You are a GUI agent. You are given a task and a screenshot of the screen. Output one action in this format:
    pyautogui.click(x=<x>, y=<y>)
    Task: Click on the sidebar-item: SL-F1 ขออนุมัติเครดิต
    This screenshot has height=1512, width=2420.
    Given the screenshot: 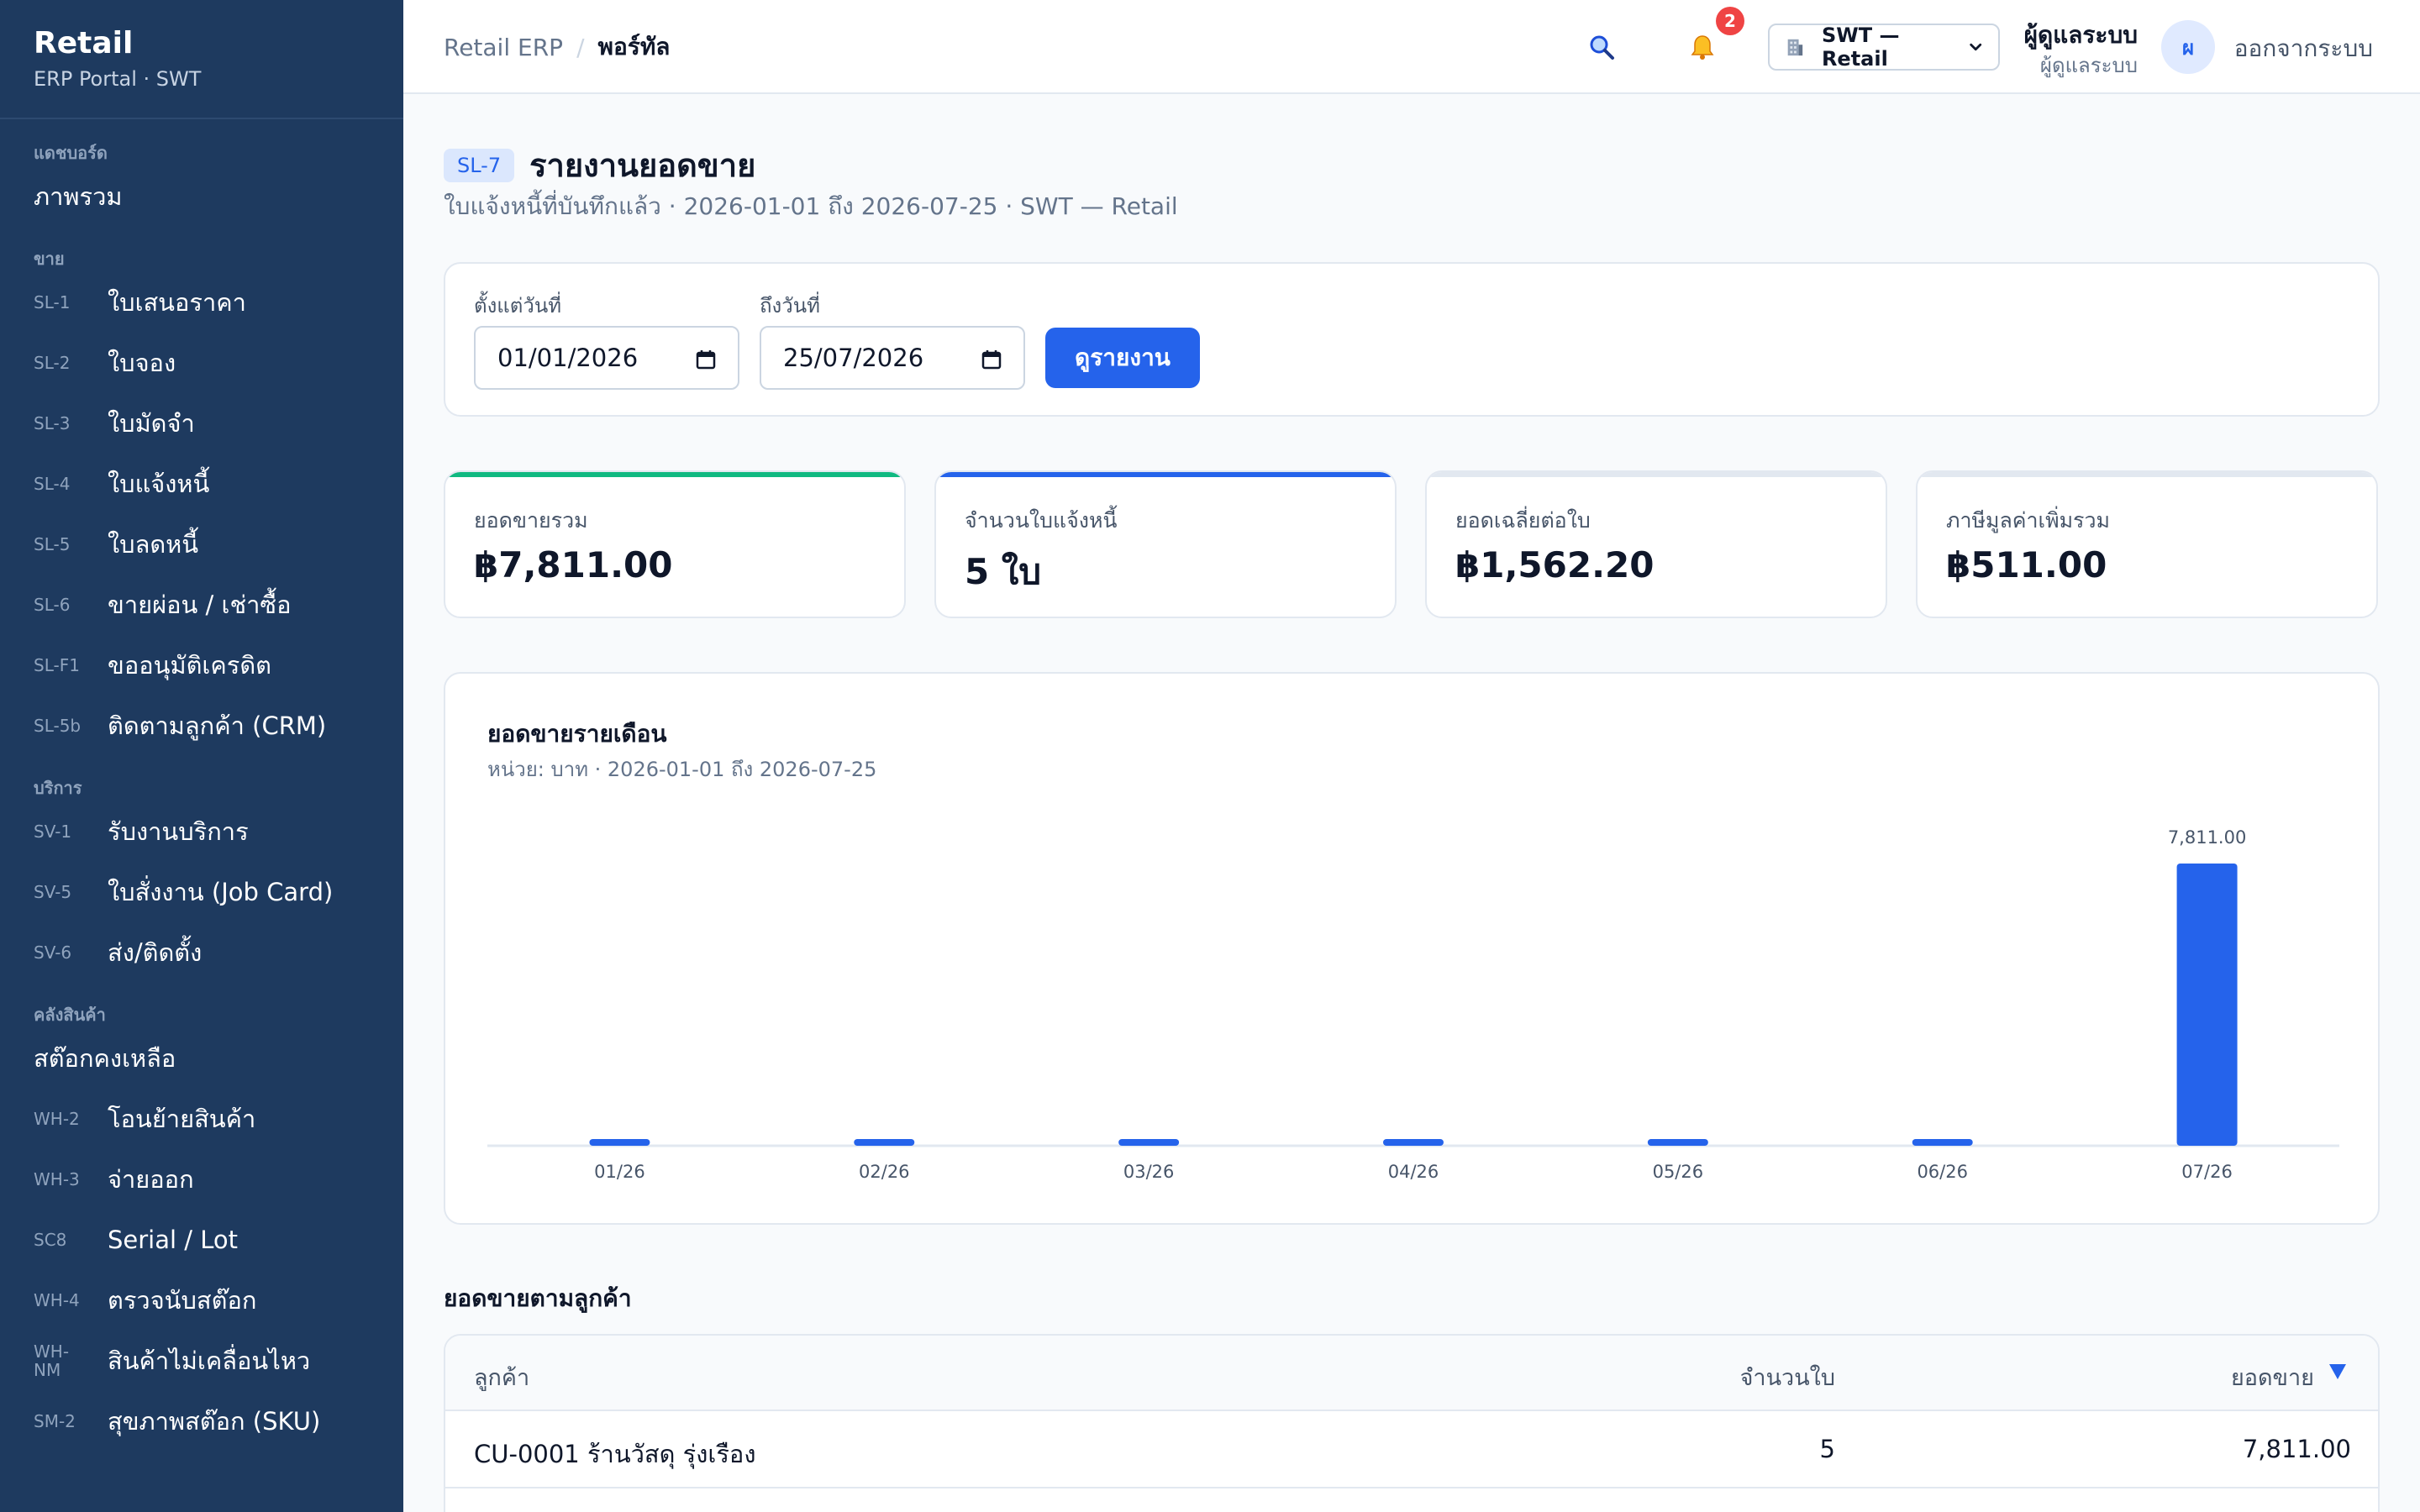 What is the action you would take?
    pyautogui.click(x=202, y=665)
    